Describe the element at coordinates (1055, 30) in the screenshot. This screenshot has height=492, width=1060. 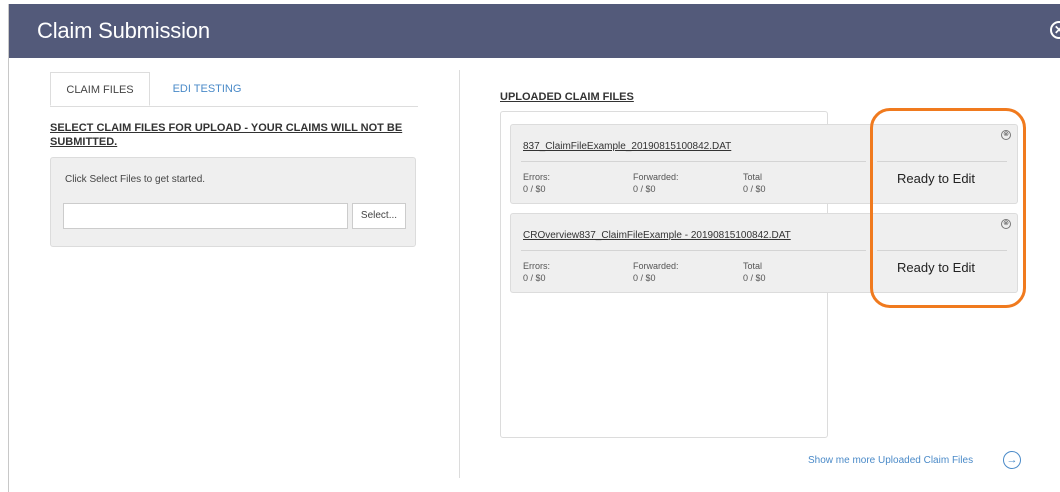
I see `close-icon: ✕` at that location.